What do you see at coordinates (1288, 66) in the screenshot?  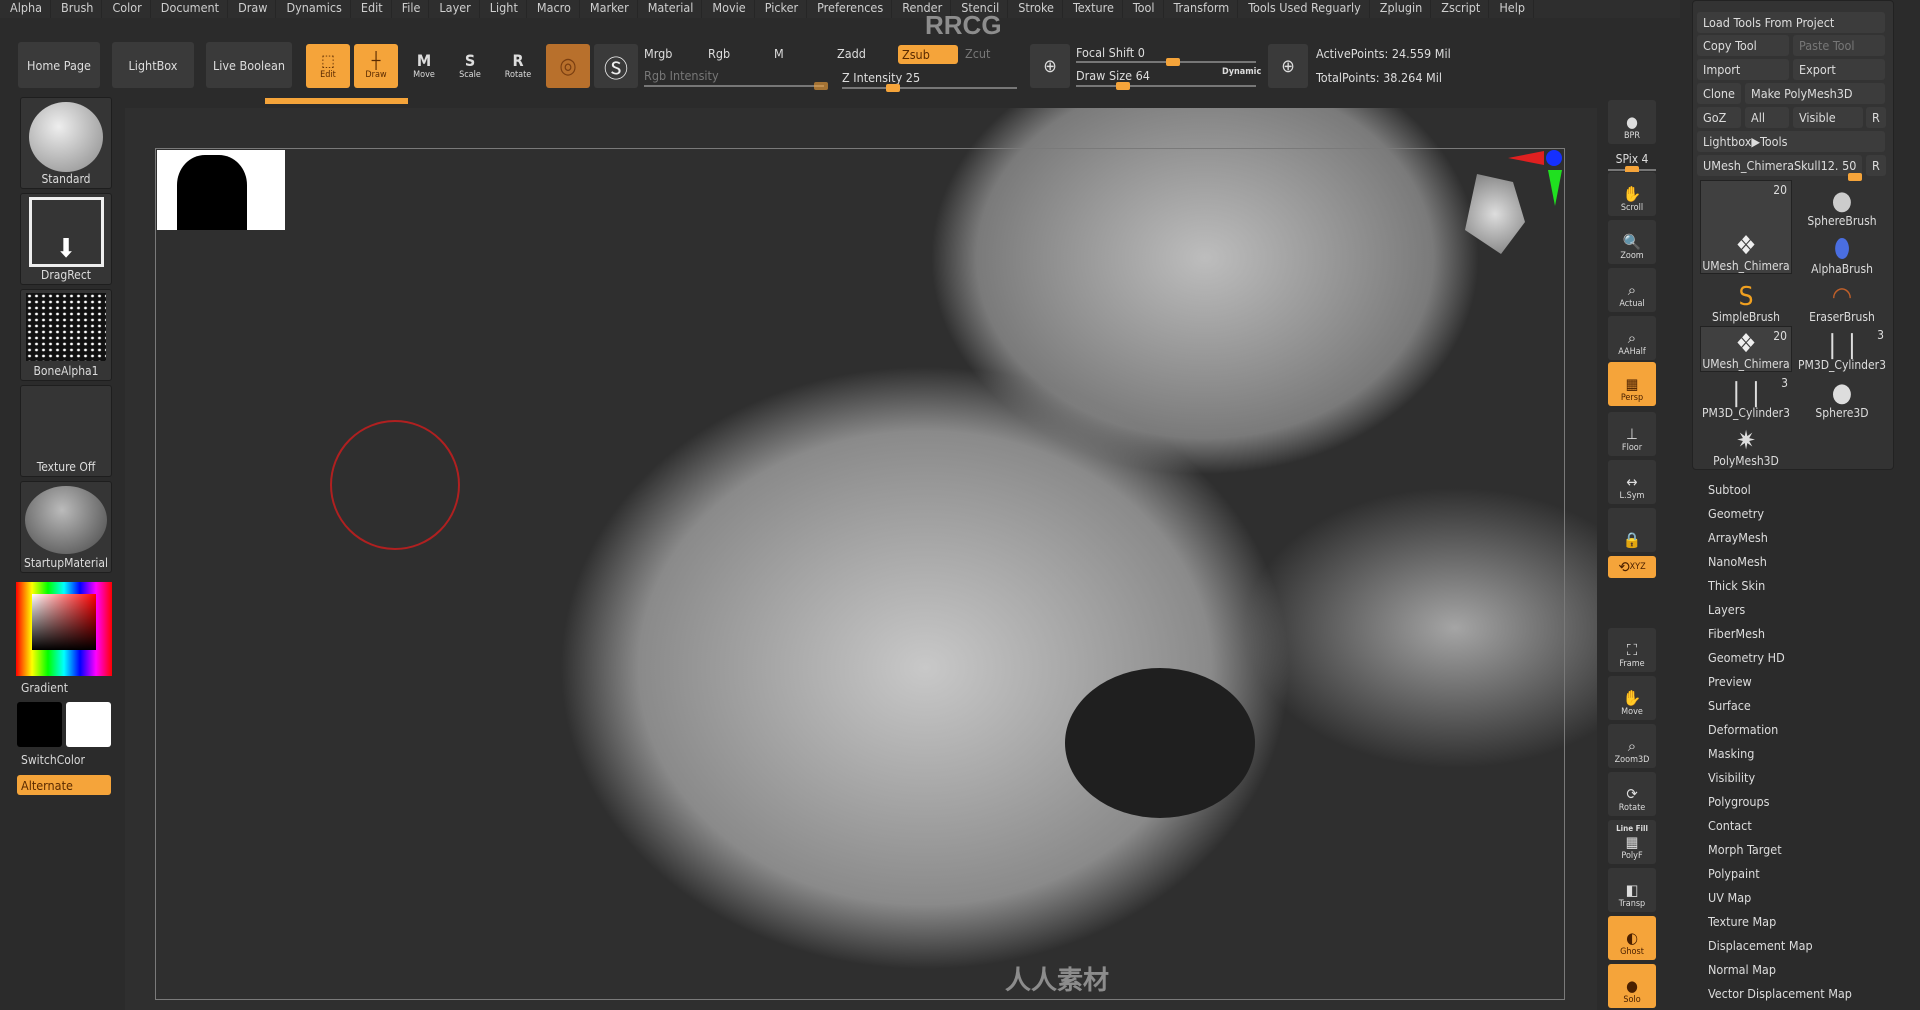 I see `draw-curve-button: ⊕` at bounding box center [1288, 66].